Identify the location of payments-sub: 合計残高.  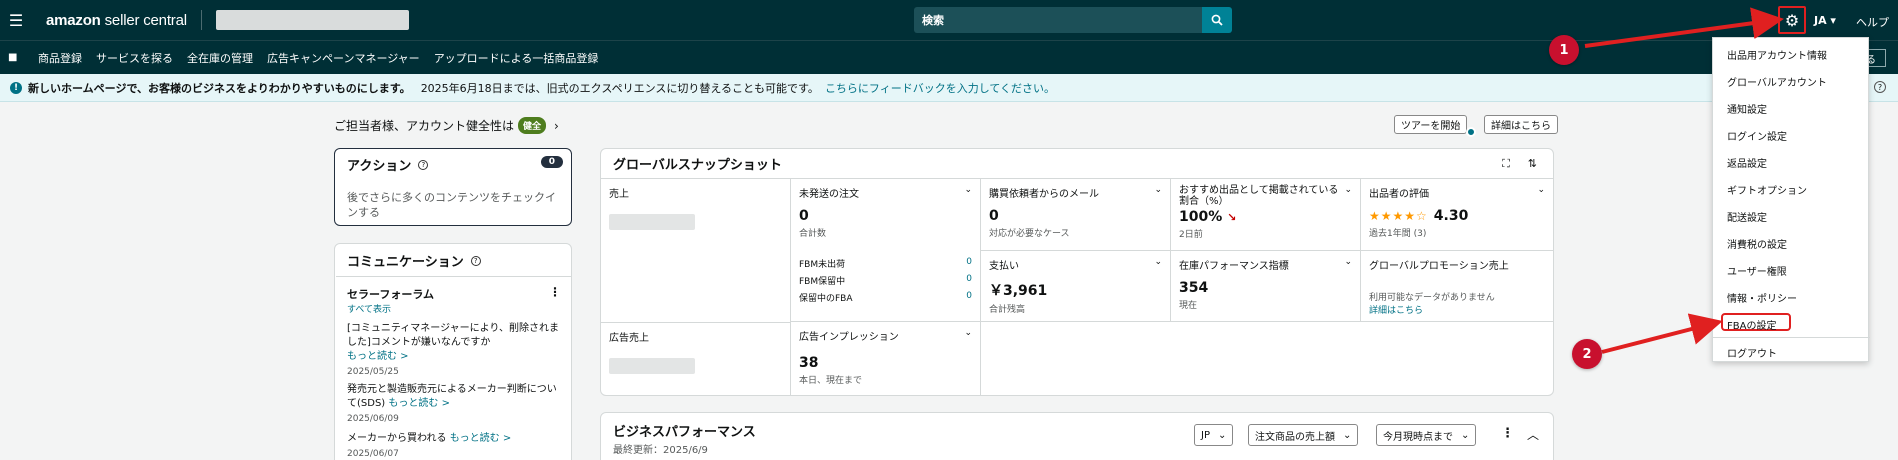
(1007, 310).